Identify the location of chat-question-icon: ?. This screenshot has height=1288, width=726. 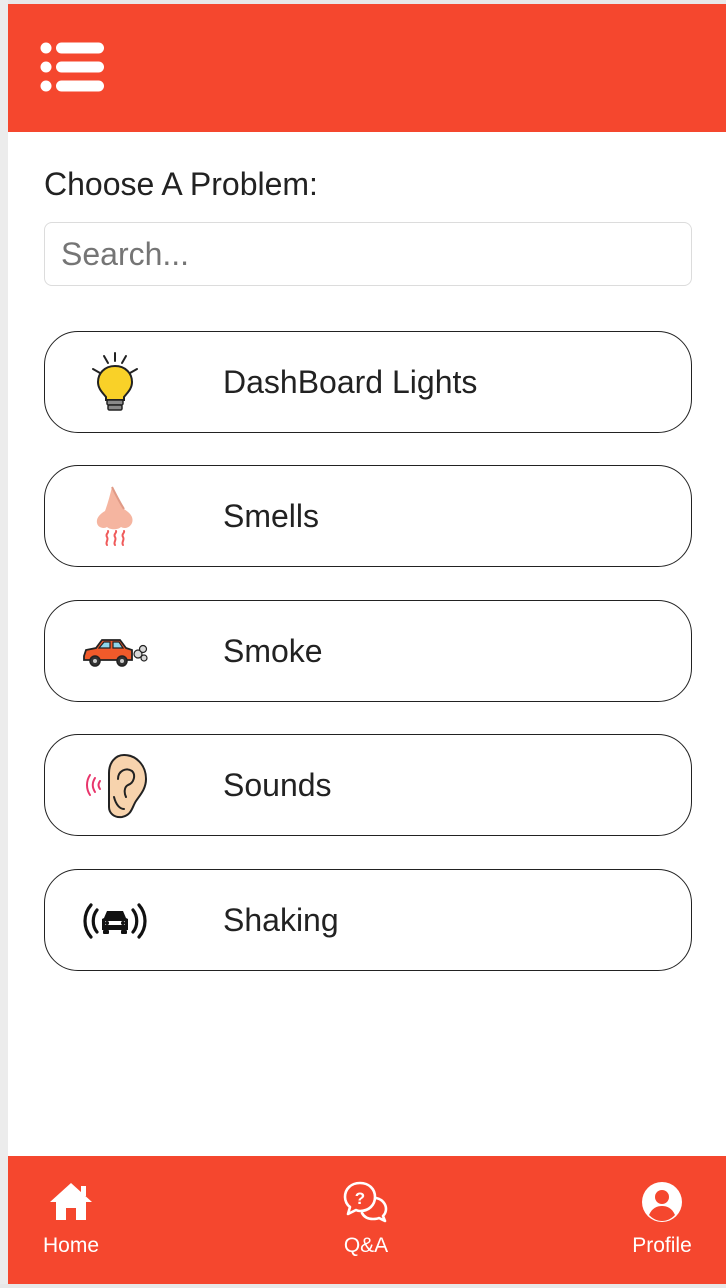
(365, 1202).